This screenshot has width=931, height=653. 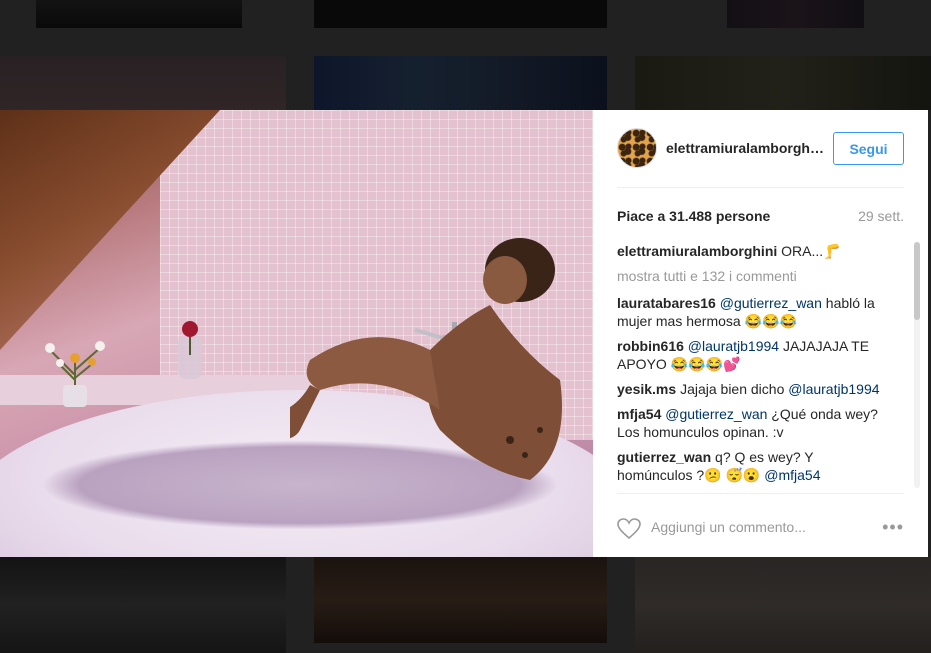 What do you see at coordinates (666, 303) in the screenshot?
I see `comment-username: lauratabares16` at bounding box center [666, 303].